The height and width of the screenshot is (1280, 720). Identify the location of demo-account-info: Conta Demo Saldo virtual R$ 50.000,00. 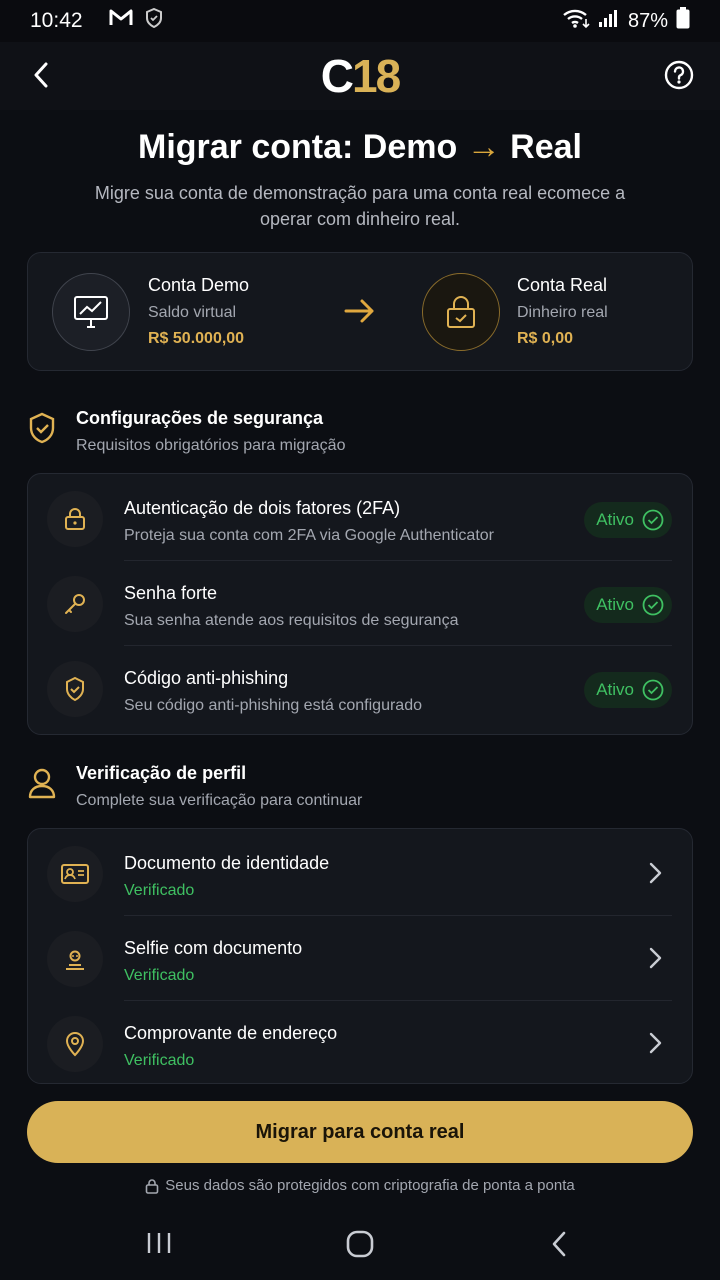
(198, 311).